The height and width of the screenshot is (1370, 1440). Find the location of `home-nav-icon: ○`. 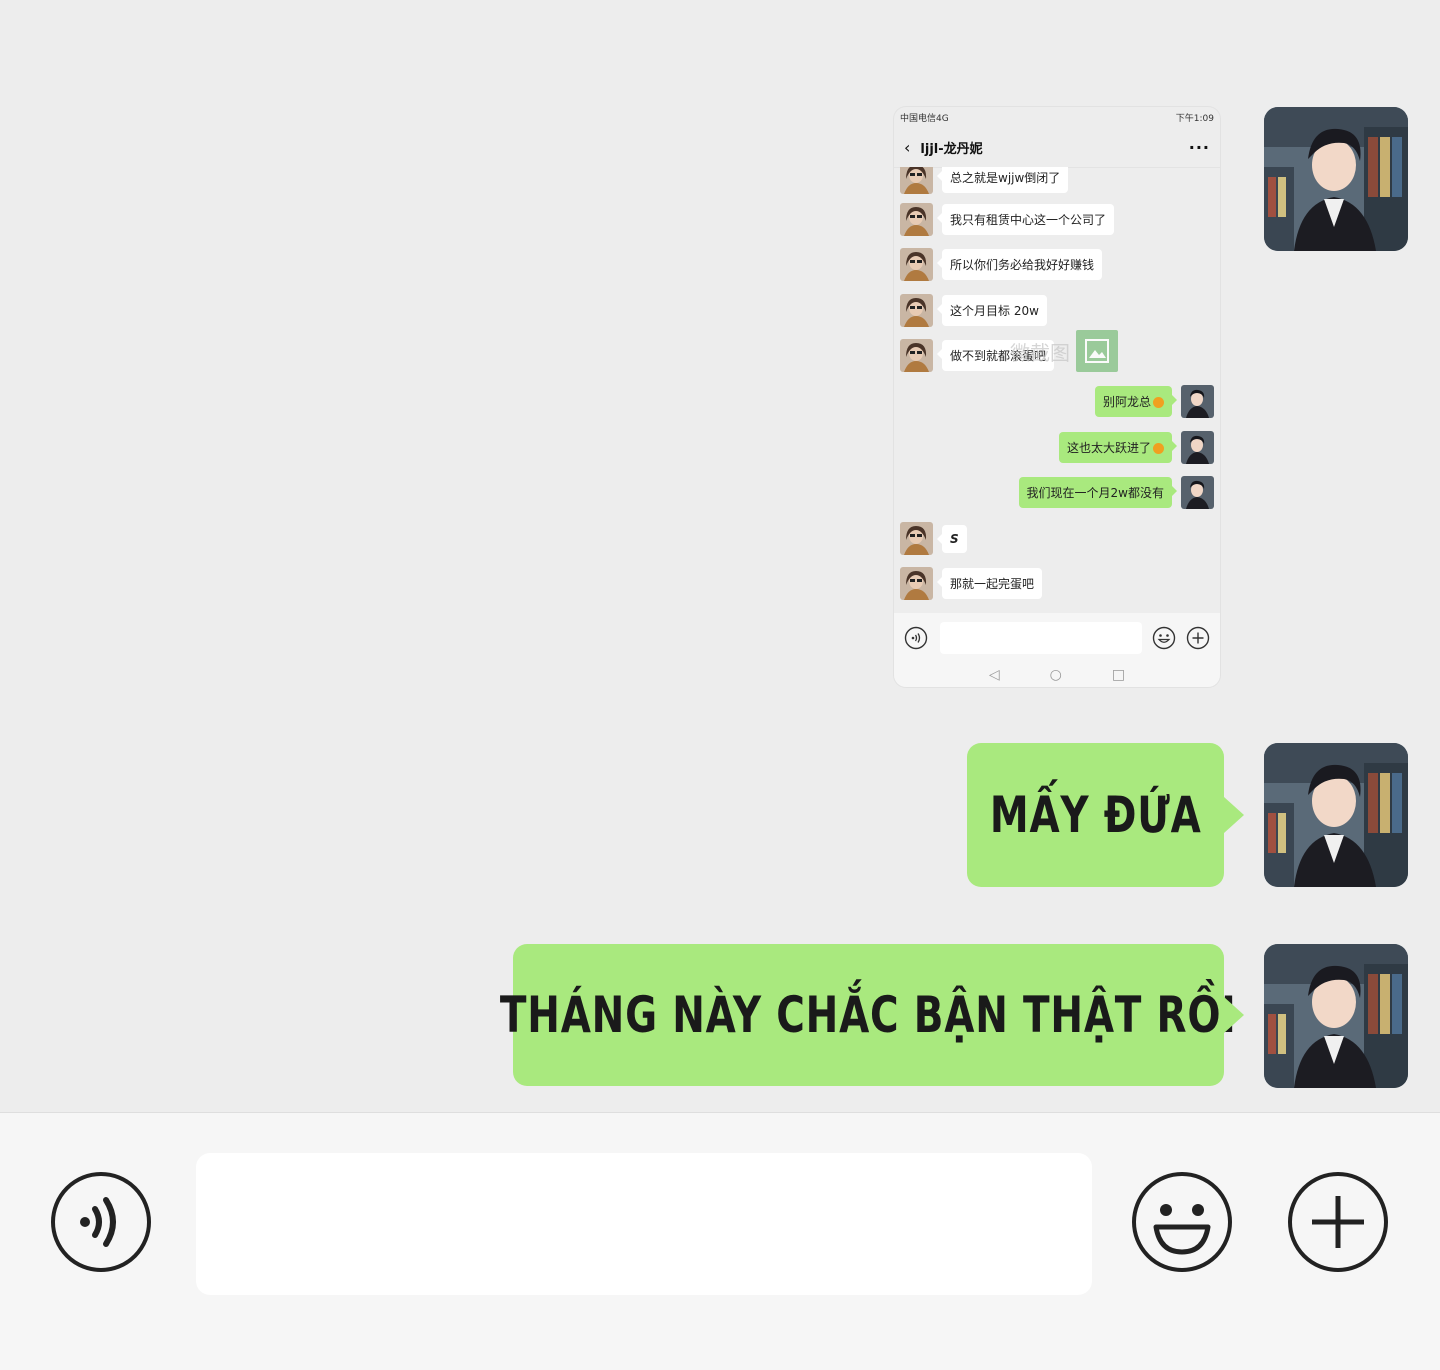

home-nav-icon: ○ is located at coordinates (1055, 675).